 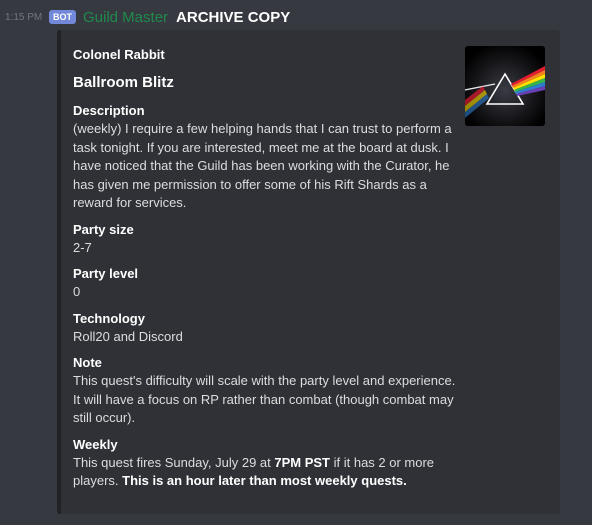 What do you see at coordinates (82, 247) in the screenshot?
I see `field-value: 2-7` at bounding box center [82, 247].